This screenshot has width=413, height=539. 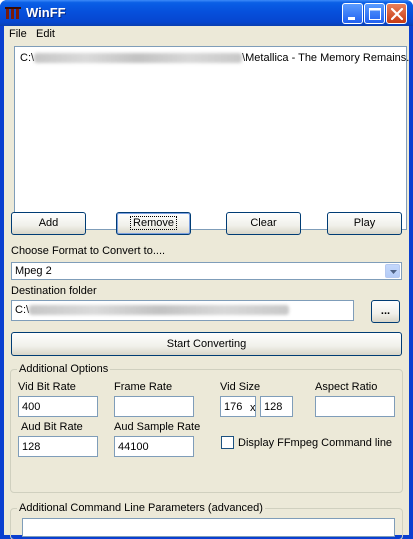 I want to click on frame-rate-input, so click(x=154, y=406).